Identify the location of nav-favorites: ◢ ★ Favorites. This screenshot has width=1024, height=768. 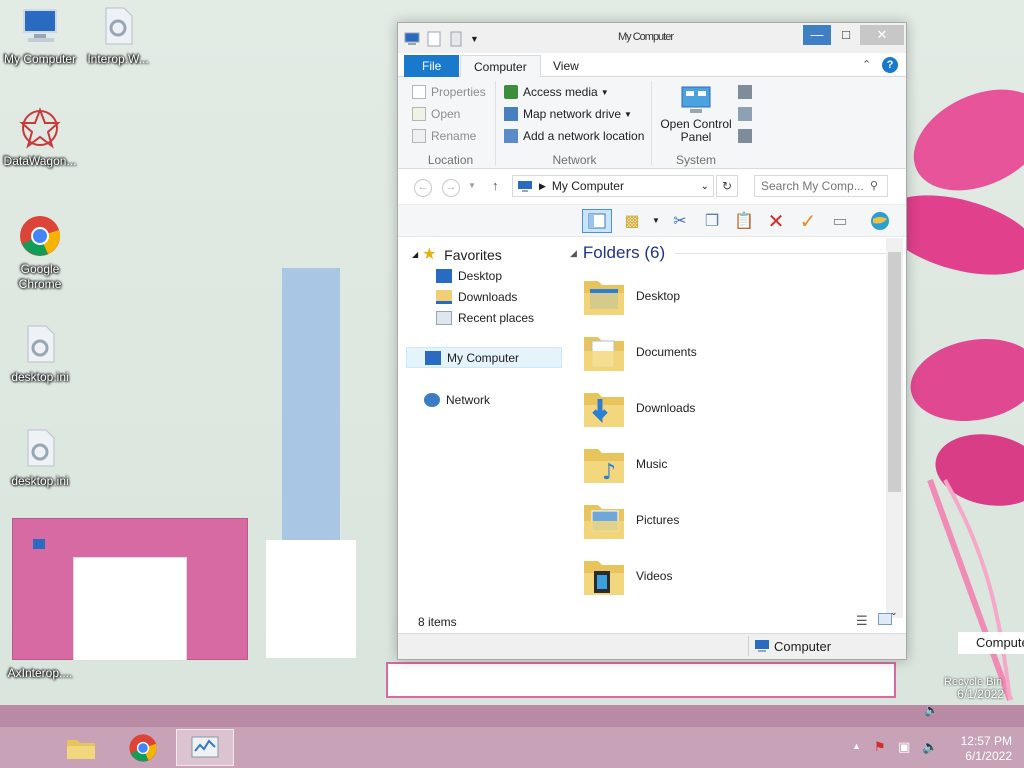
(481, 254).